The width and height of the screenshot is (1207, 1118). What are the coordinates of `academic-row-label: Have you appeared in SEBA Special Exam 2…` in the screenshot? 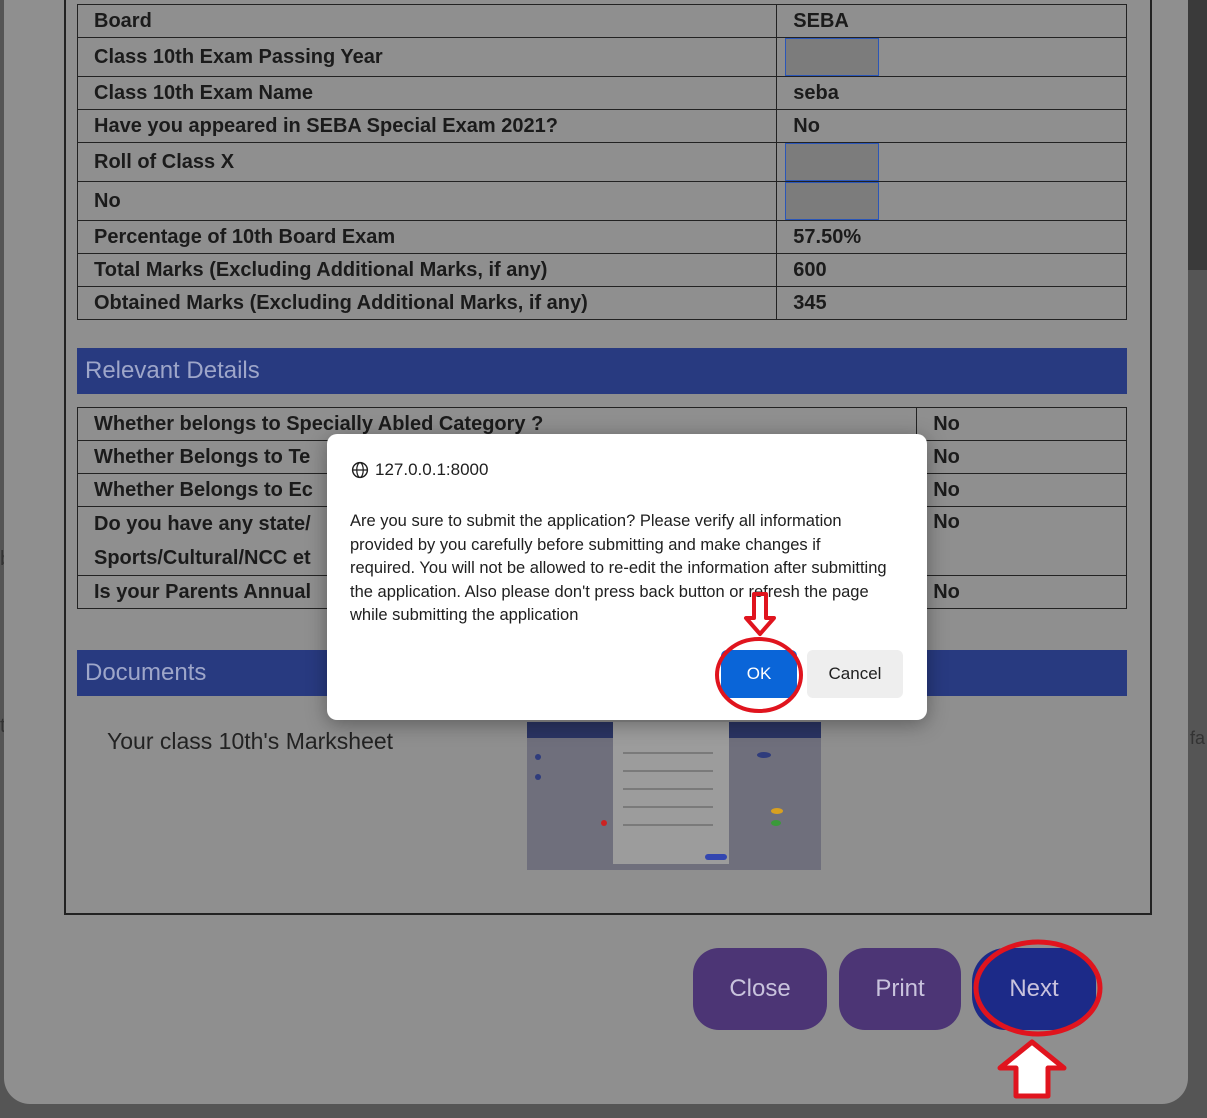 It's located at (427, 126).